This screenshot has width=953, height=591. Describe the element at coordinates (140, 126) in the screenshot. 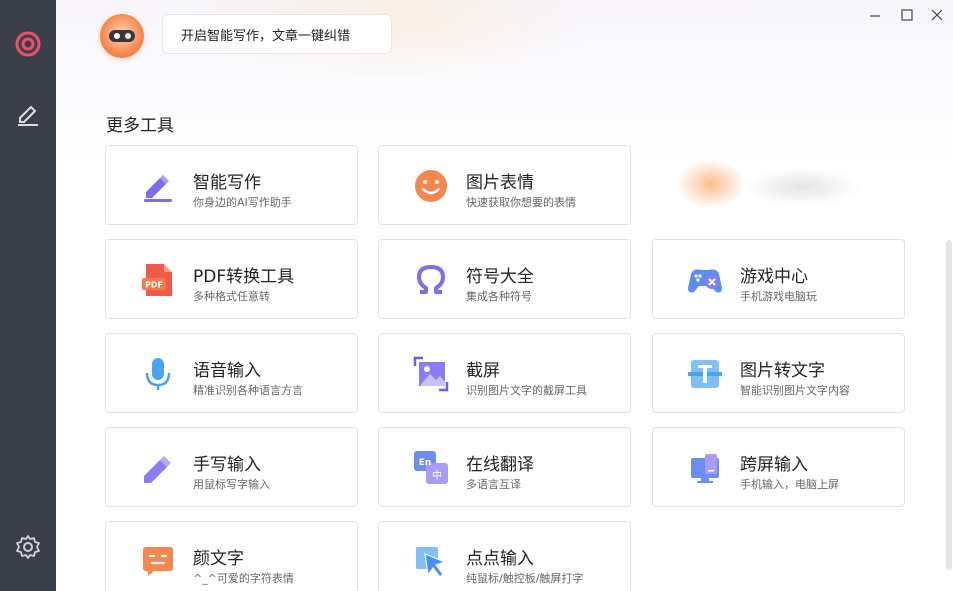

I see `section-title: 更多工具` at that location.